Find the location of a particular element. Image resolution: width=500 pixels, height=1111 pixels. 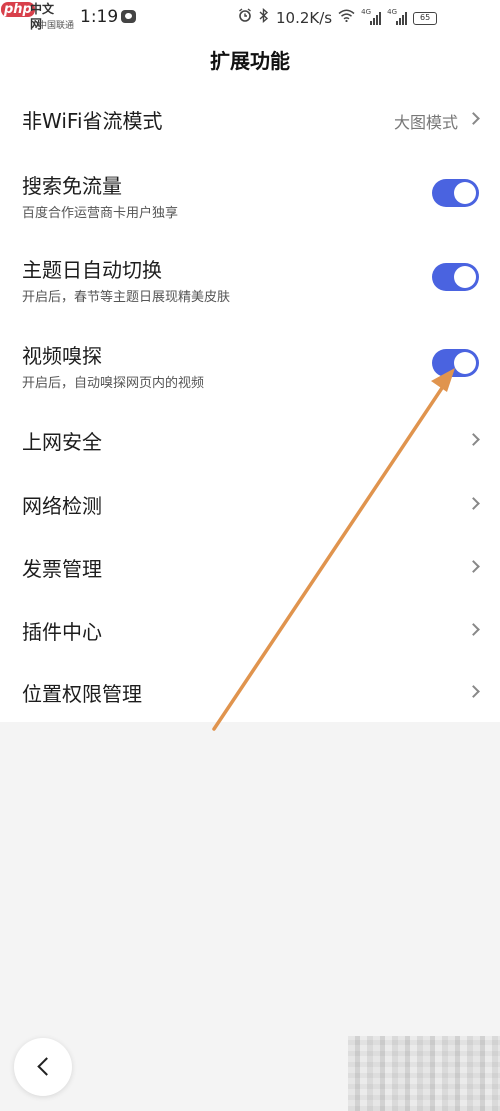

setting-video-sniff: 视频嗅探 开启后，自动嗅探网页内的视频 is located at coordinates (250, 365).